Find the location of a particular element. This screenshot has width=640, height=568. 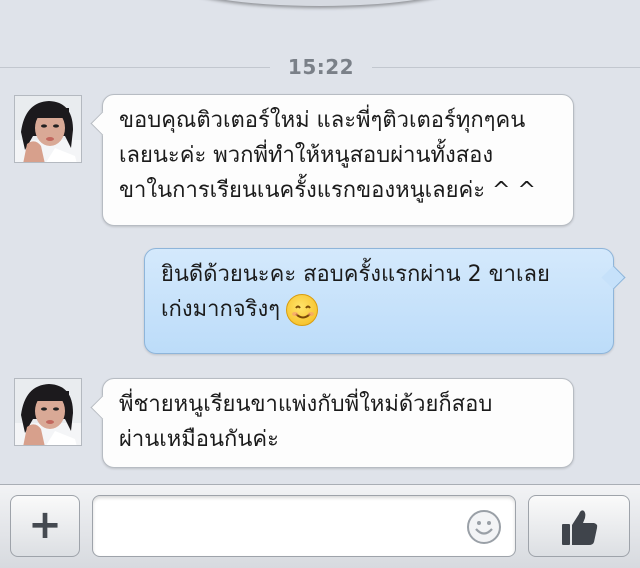

message-text: เก่งมากจริงๆ is located at coordinates (221, 309).